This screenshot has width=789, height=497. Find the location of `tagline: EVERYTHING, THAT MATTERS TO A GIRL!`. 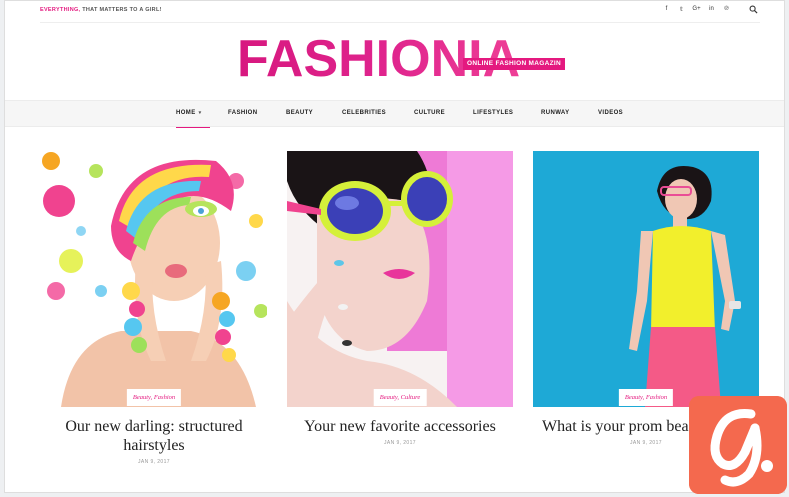

tagline: EVERYTHING, THAT MATTERS TO A GIRL! is located at coordinates (101, 10).